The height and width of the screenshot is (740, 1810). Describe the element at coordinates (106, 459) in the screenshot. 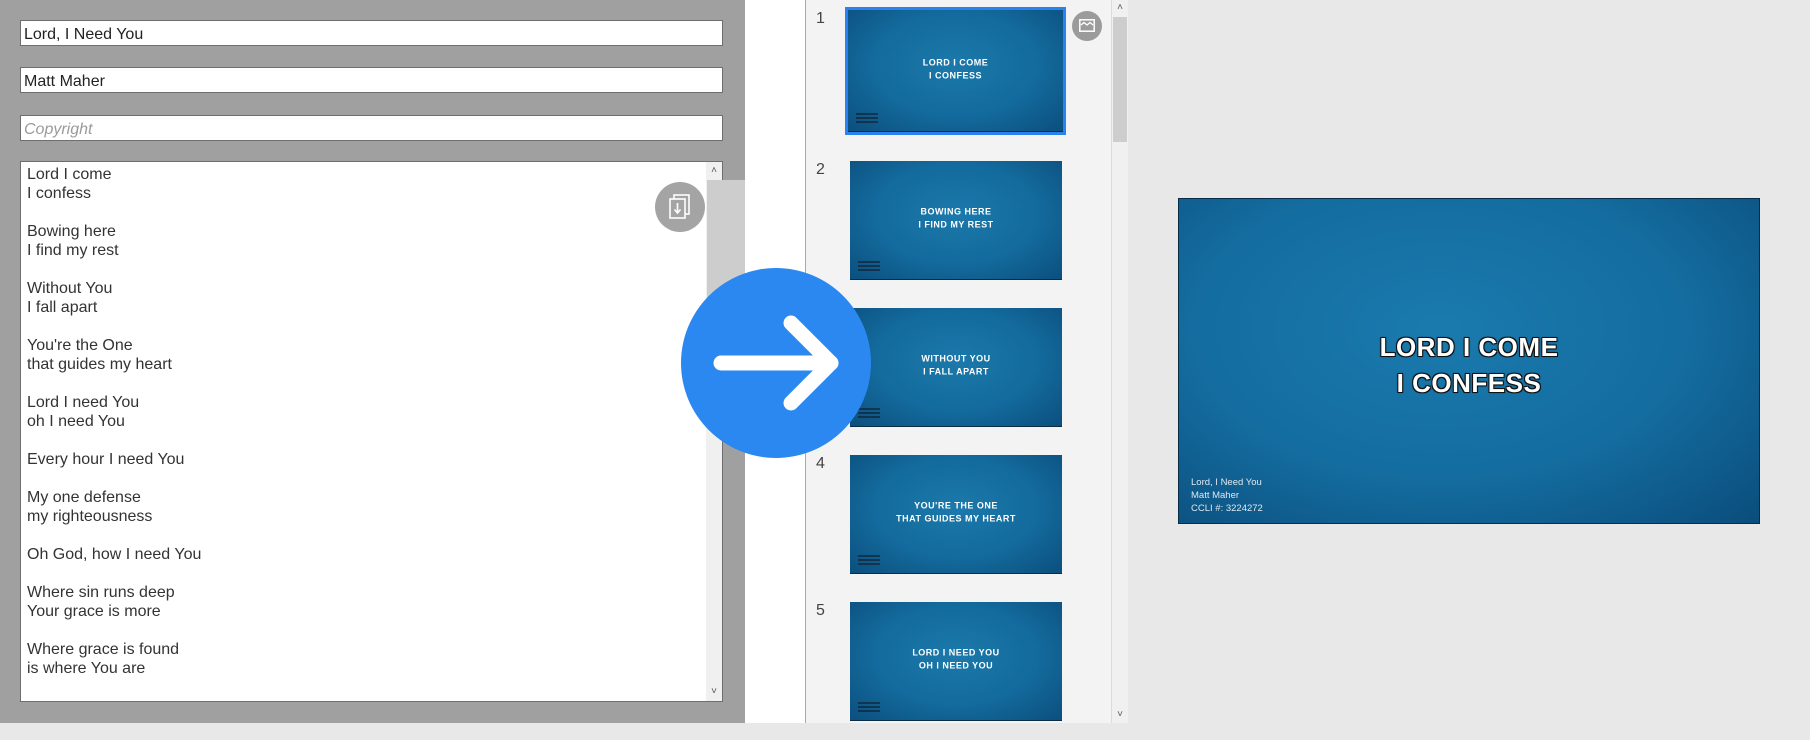

I see `lyrics-line: Every hour I need You` at that location.